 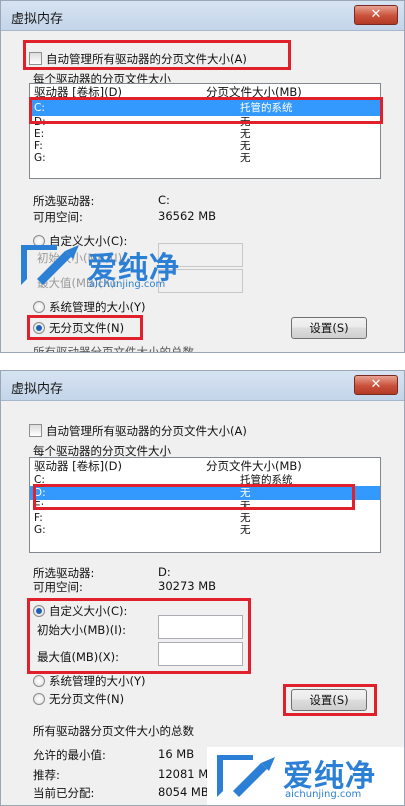 What do you see at coordinates (78, 466) in the screenshot?
I see `column-drive: 驱动器 [卷标](D)` at bounding box center [78, 466].